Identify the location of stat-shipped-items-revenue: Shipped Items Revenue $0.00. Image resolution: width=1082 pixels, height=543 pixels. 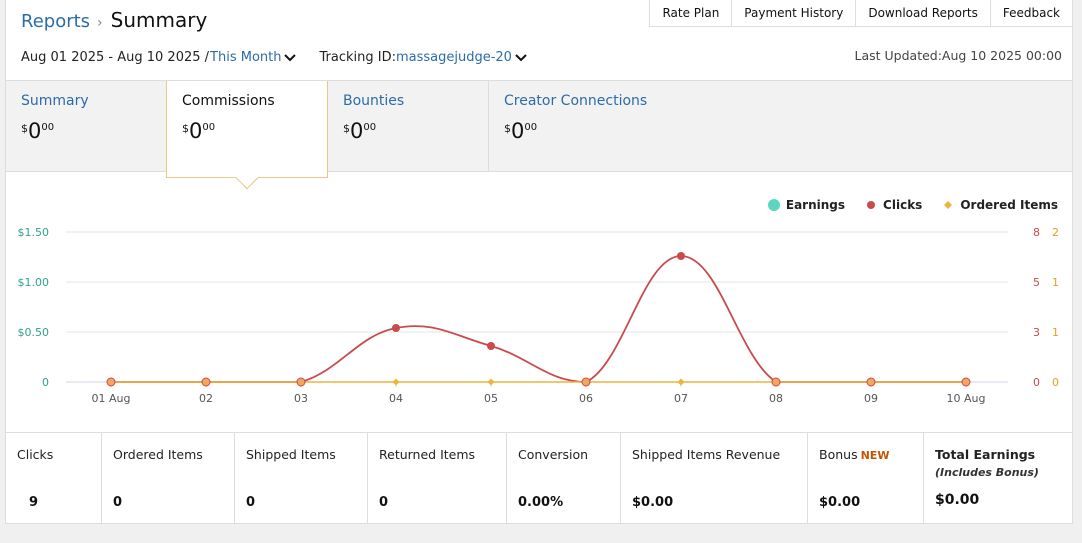
(714, 478).